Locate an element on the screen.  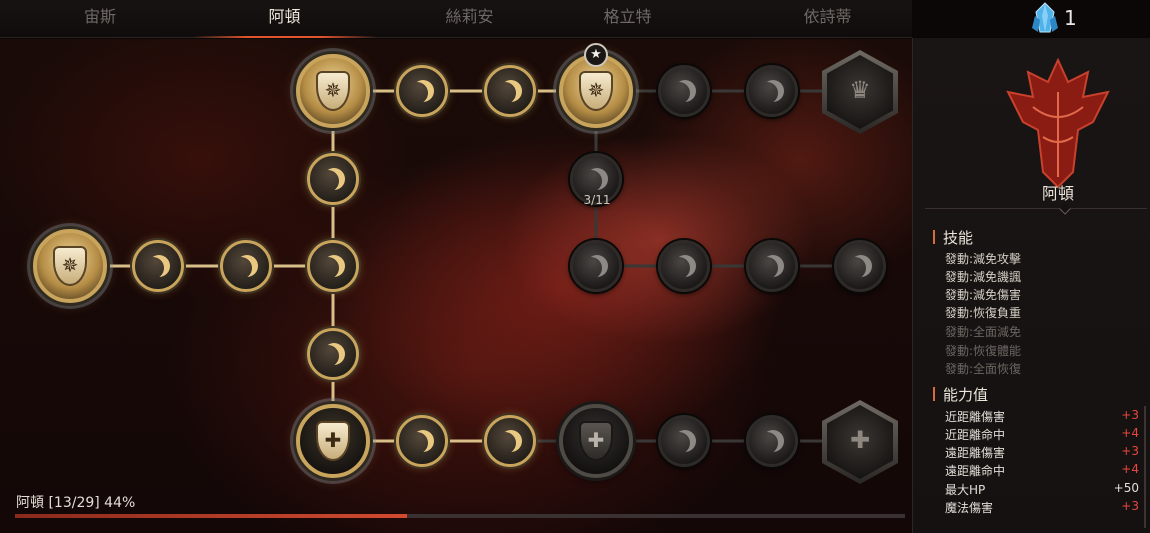
stat-row: 最大HP +50 is located at coordinates (1042, 489).